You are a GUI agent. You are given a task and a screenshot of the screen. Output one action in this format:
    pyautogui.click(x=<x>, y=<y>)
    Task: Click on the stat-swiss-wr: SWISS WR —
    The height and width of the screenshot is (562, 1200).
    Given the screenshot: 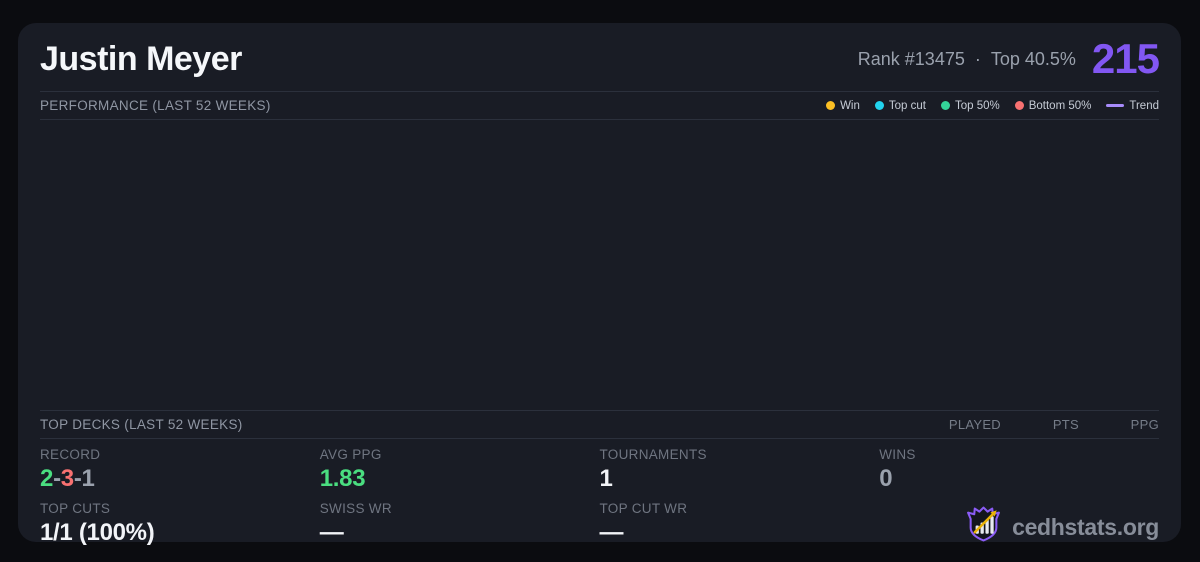 What is the action you would take?
    pyautogui.click(x=460, y=520)
    